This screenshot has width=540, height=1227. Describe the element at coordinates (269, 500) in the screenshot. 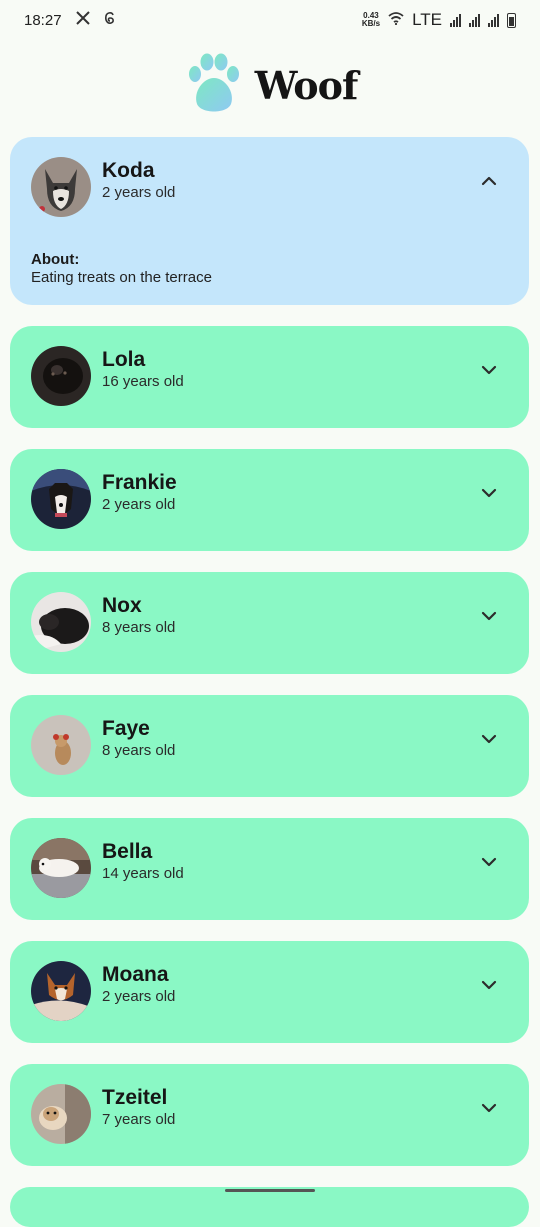

I see `dog-card: Frankie 2 years old` at that location.